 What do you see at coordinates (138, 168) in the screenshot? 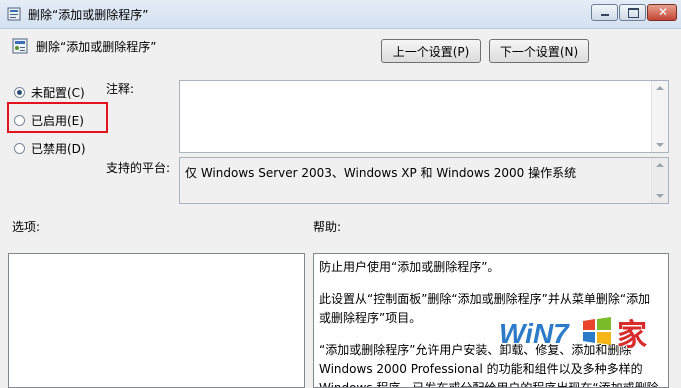
I see `supported-on-label: 支持的平台:` at bounding box center [138, 168].